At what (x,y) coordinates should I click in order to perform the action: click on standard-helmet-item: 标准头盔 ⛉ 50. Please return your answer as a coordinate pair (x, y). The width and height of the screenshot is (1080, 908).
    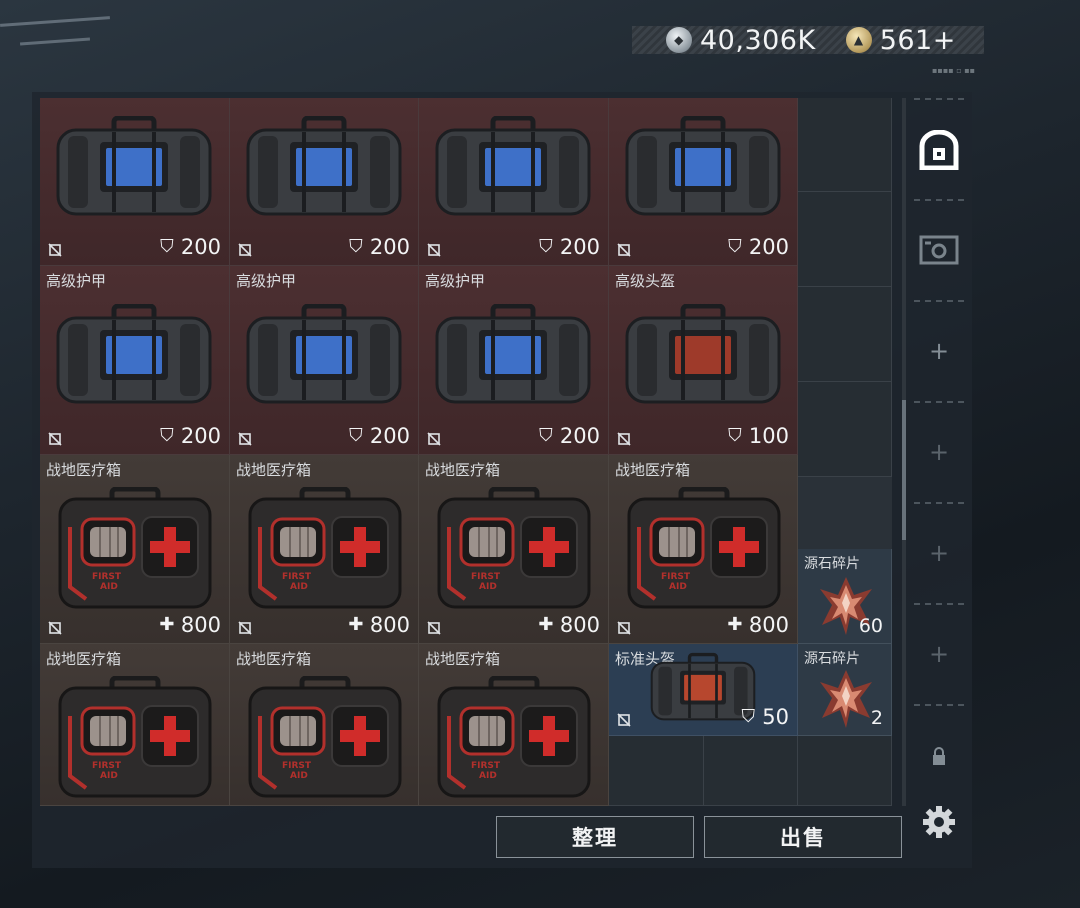
    Looking at the image, I should click on (703, 690).